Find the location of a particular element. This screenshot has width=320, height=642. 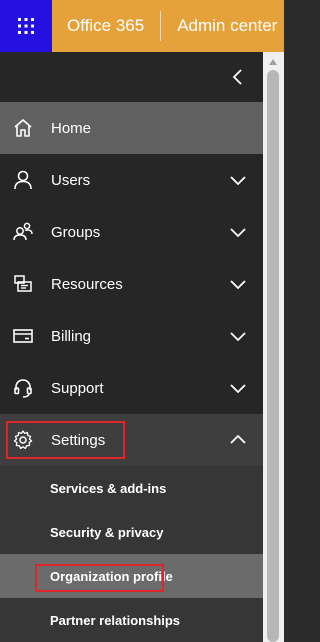

nav-item-label: Resources is located at coordinates (87, 284).